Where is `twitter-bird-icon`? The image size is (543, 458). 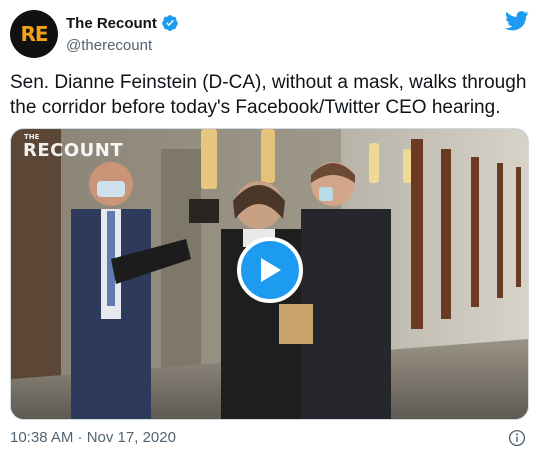
twitter-bird-icon is located at coordinates (517, 21).